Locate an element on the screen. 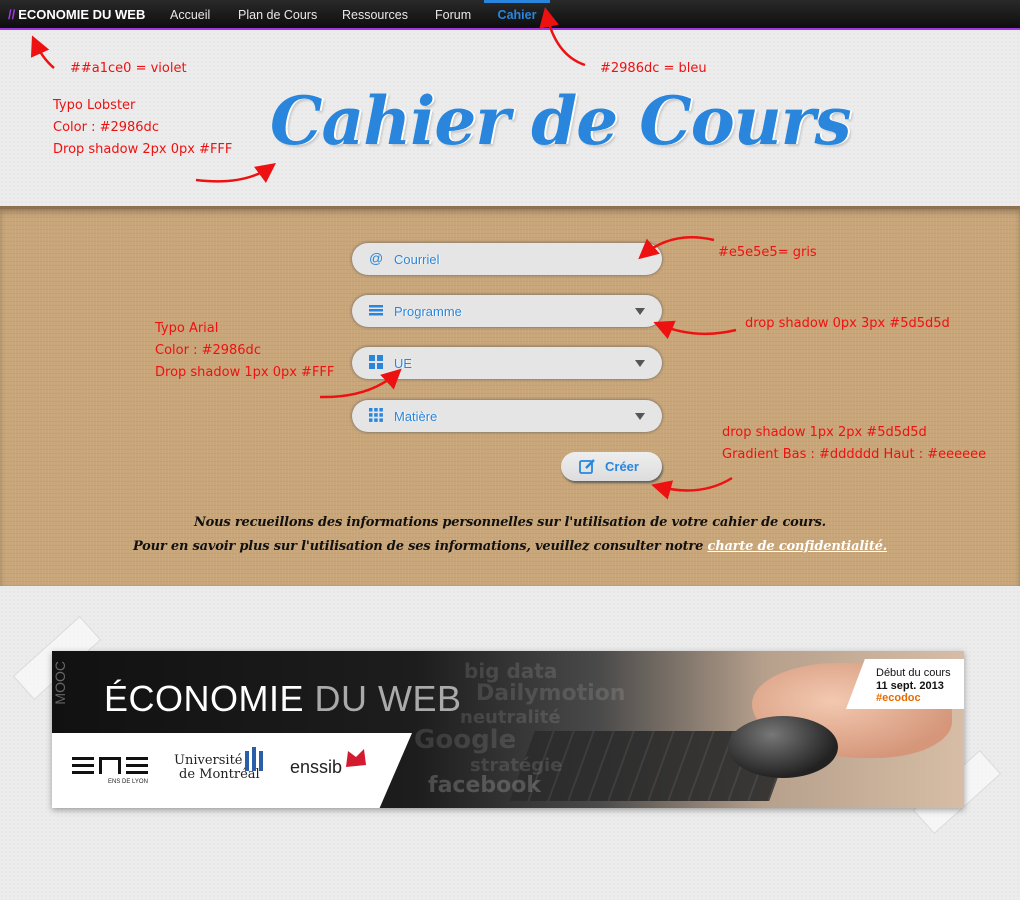 The height and width of the screenshot is (900, 1020). ue-select: UE is located at coordinates (507, 363).